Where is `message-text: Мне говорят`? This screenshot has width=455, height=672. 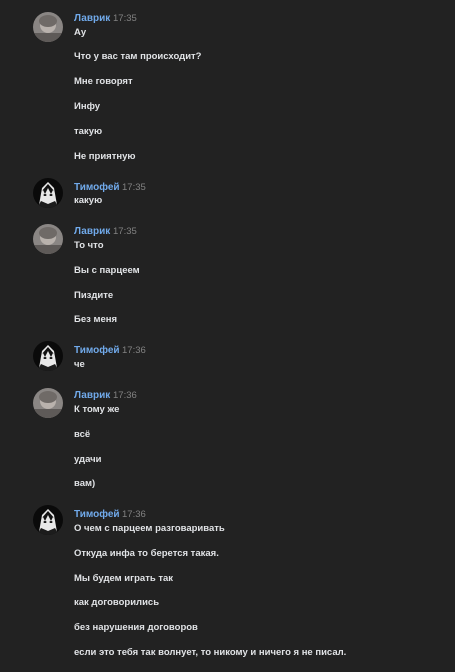
message-text: Мне говорят is located at coordinates (103, 81).